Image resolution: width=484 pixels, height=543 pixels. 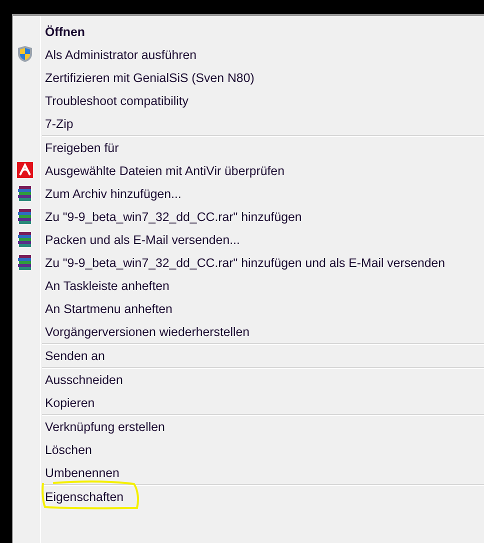 I want to click on menu-item: An Taskleiste anheften, so click(x=107, y=286).